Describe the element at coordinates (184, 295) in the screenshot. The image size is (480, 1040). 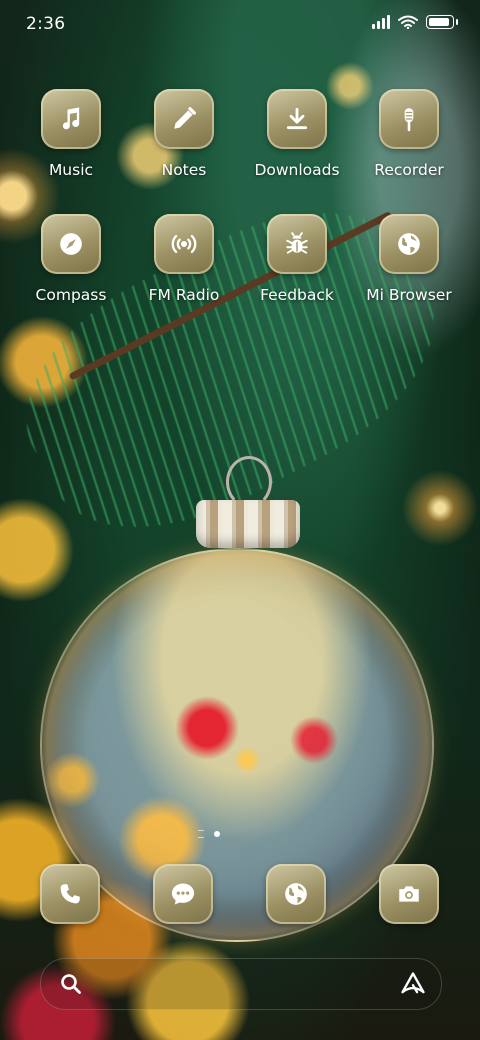
I see `app-label: FM Radio` at that location.